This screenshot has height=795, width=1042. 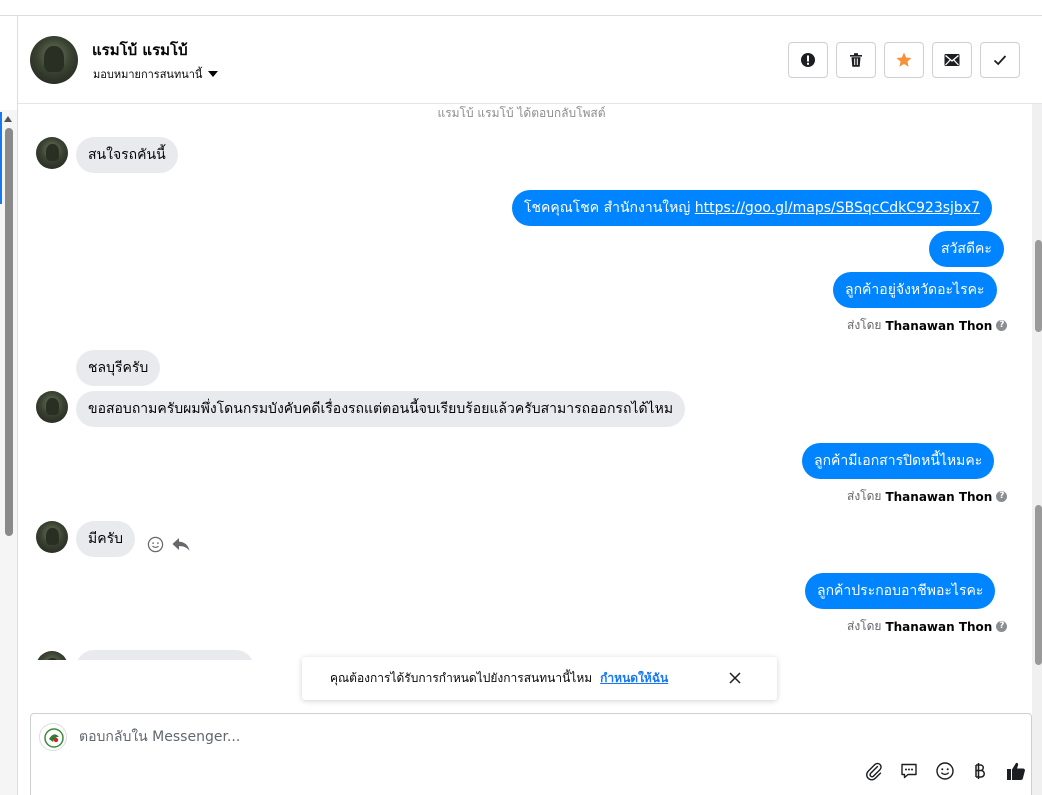 What do you see at coordinates (155, 544) in the screenshot?
I see `react-emoji-icon` at bounding box center [155, 544].